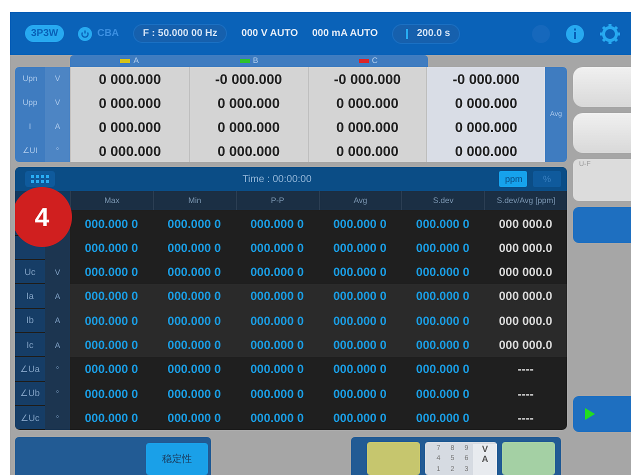 Image resolution: width=631 pixels, height=475 pixels. I want to click on wiring-mode-button: 3P3W, so click(44, 33).